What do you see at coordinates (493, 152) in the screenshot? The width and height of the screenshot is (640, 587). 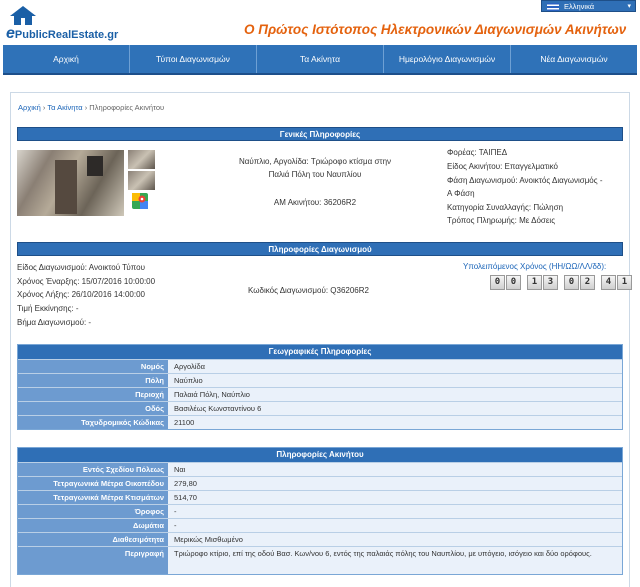 I see `field-value: ΤΑΙΠΕΔ` at bounding box center [493, 152].